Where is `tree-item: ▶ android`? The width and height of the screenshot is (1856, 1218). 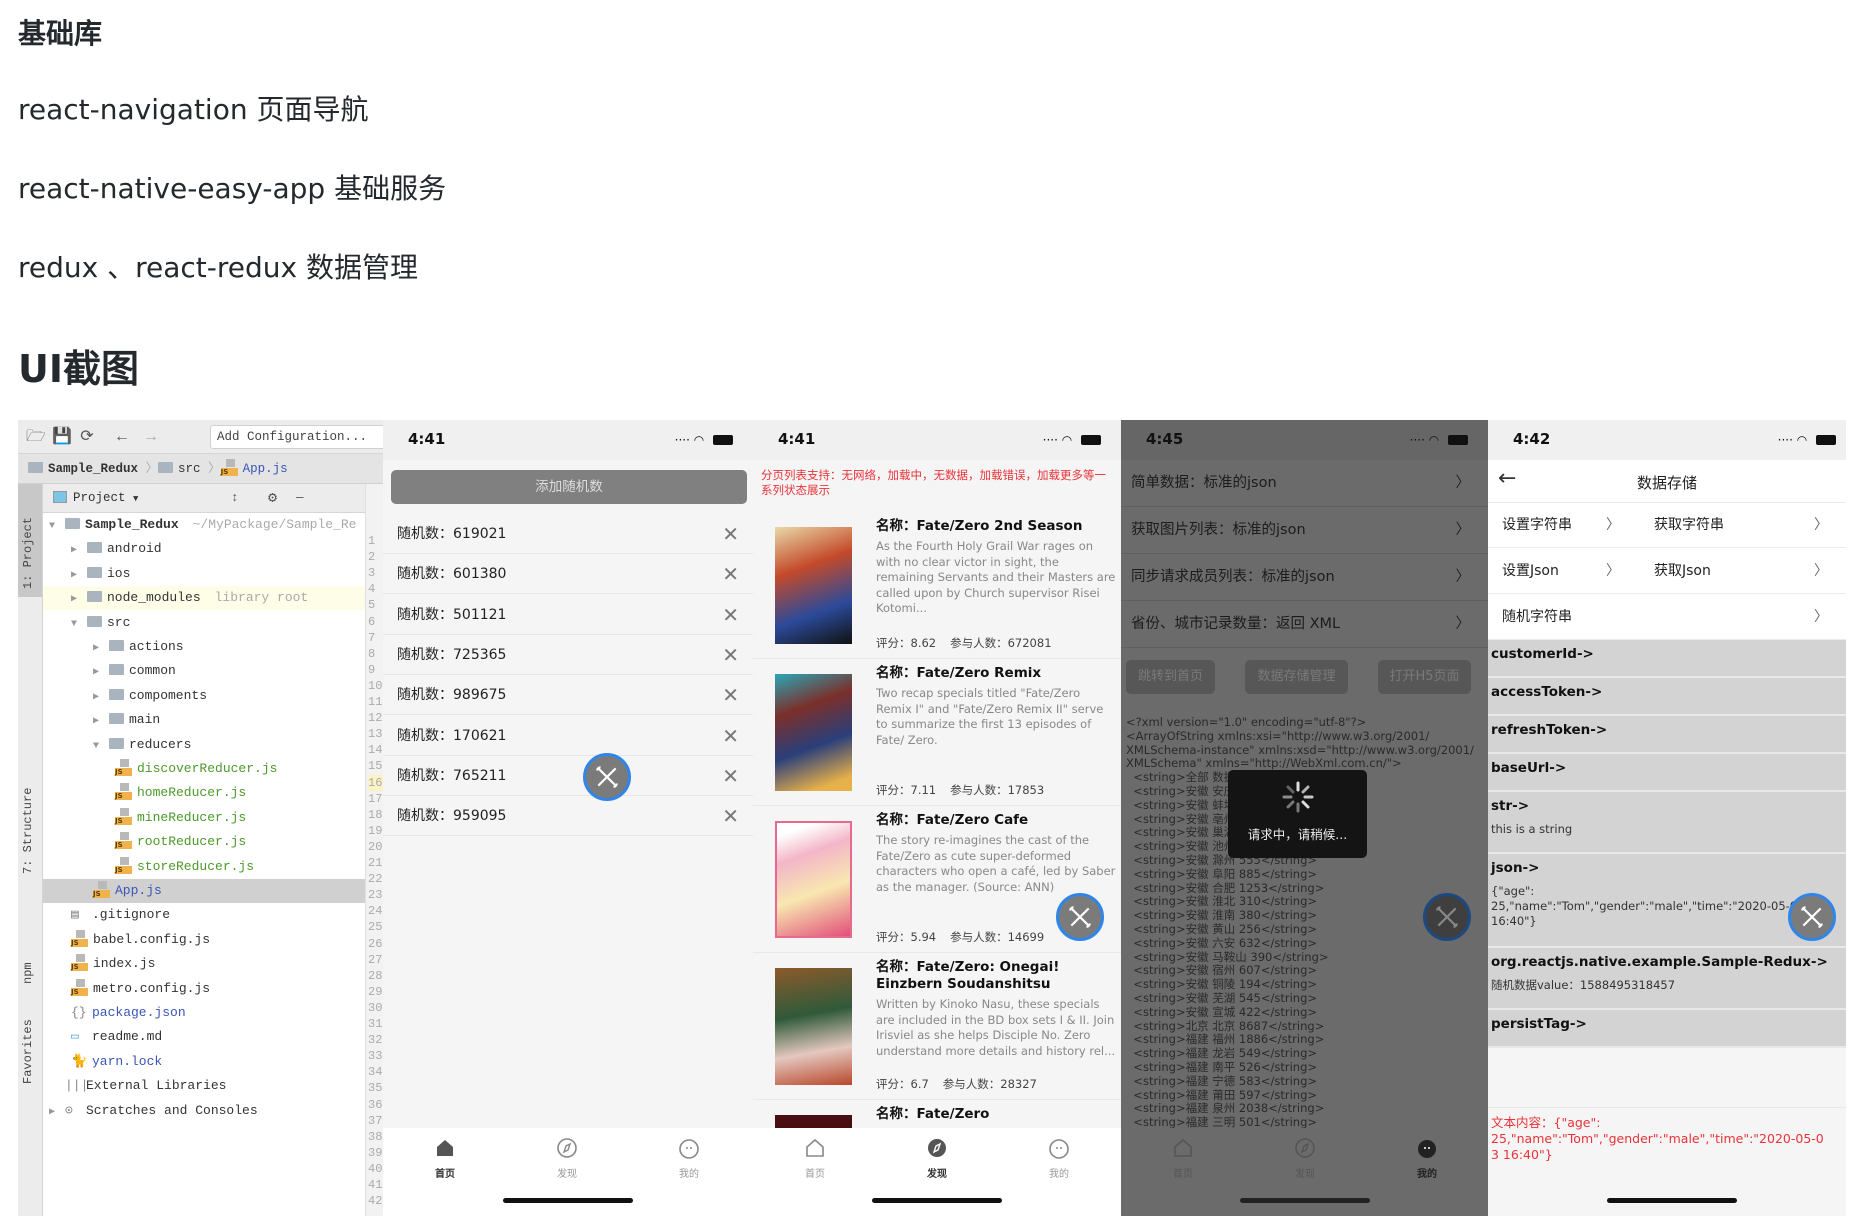 tree-item: ▶ android is located at coordinates (213, 549).